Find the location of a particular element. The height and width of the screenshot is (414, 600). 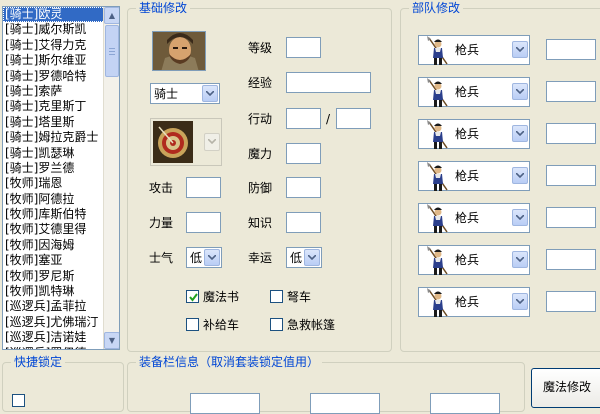

hero-list-item: [骑士]艾得力克 is located at coordinates (54, 45).